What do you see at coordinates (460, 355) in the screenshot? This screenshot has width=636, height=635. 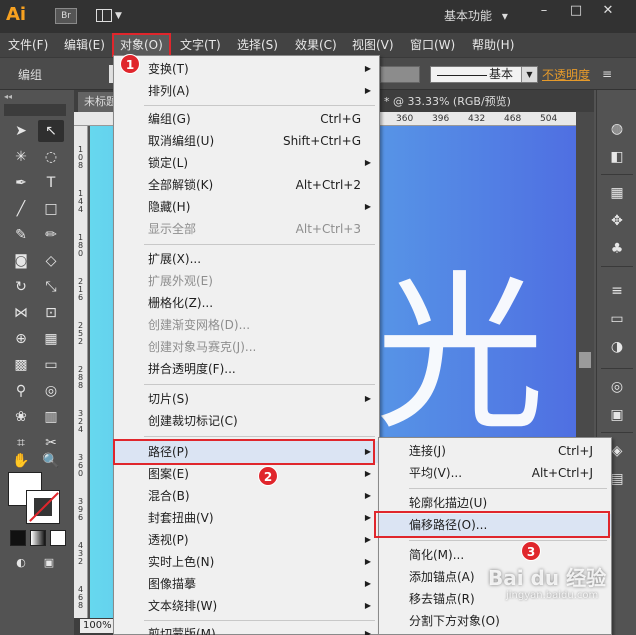 I see `canvas-text-object: 光` at bounding box center [460, 355].